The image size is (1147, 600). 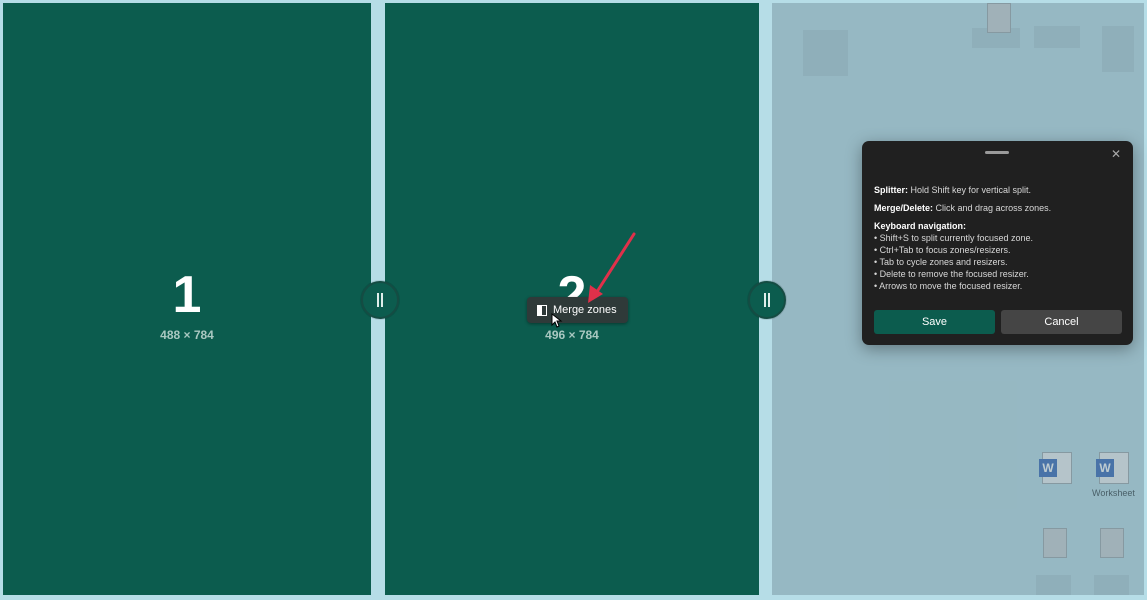 What do you see at coordinates (1116, 154) in the screenshot?
I see `close-icon: ✕` at bounding box center [1116, 154].